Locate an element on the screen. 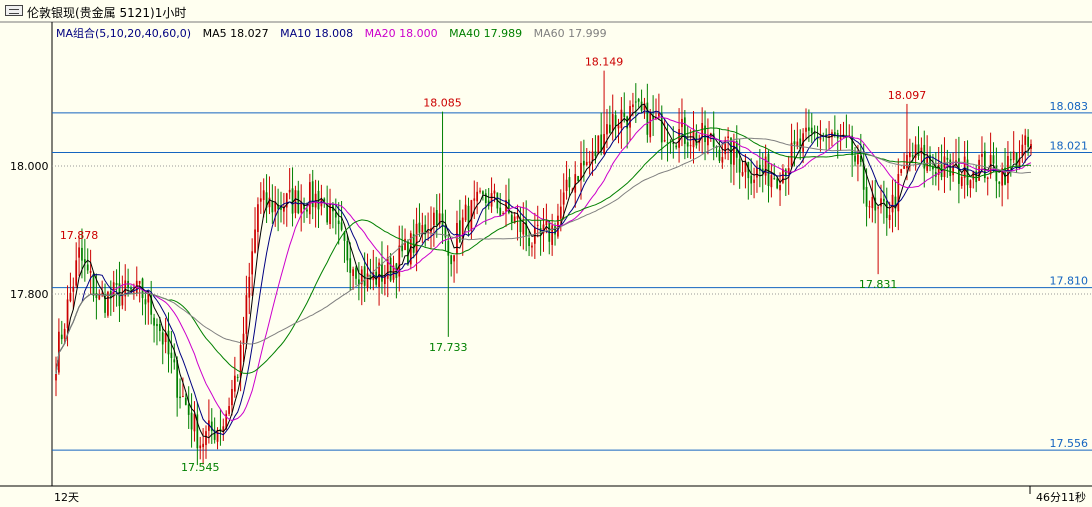 This screenshot has width=1092, height=507. ref-line-label-0: 18.083 is located at coordinates (1069, 106).